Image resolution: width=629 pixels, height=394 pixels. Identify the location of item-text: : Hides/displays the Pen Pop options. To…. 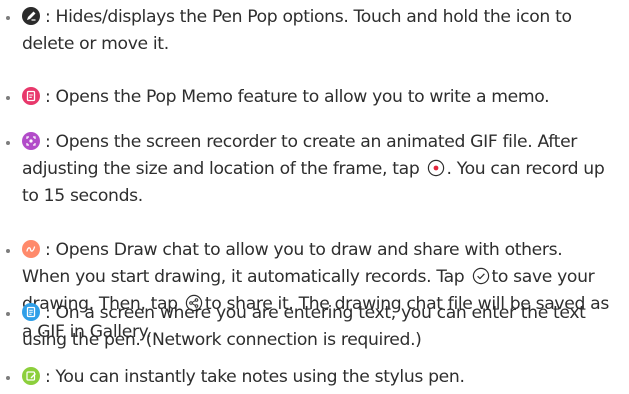
(314, 31).